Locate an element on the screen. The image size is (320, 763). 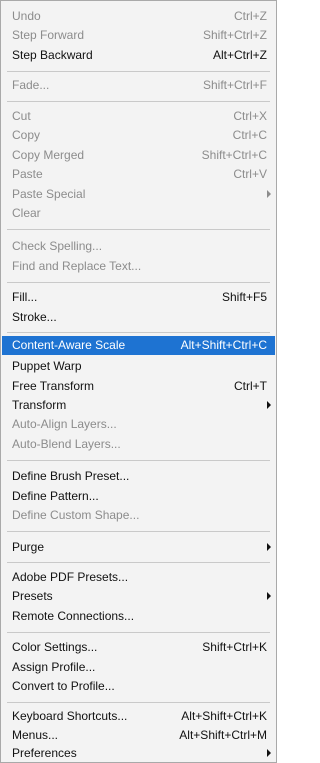
menu-item-shortcut: Shift+Ctrl+K is located at coordinates (234, 647).